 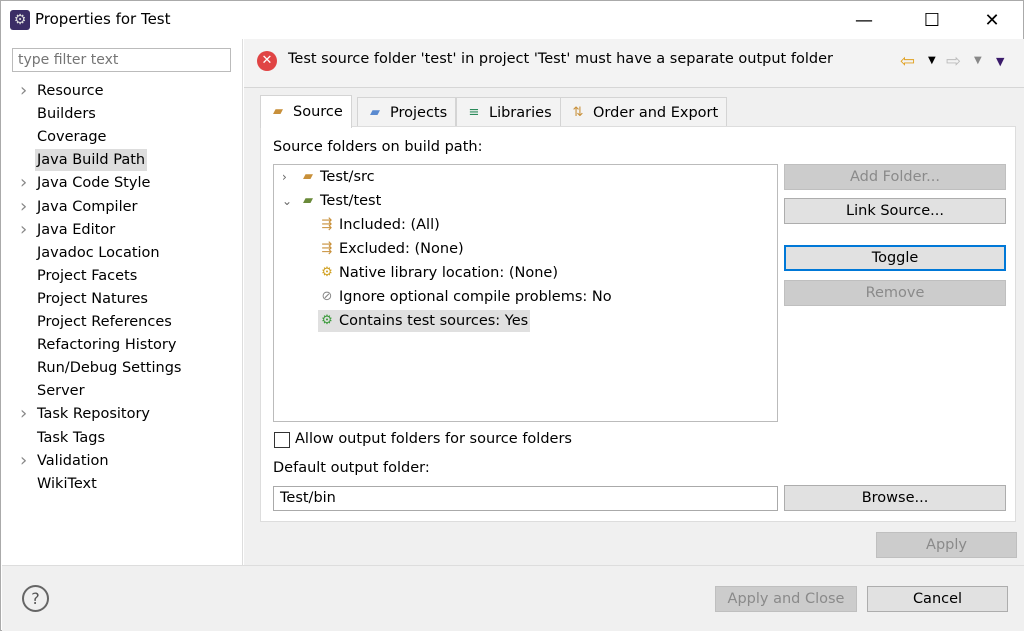 What do you see at coordinates (94, 414) in the screenshot?
I see `nav-item-label: Task Repository` at bounding box center [94, 414].